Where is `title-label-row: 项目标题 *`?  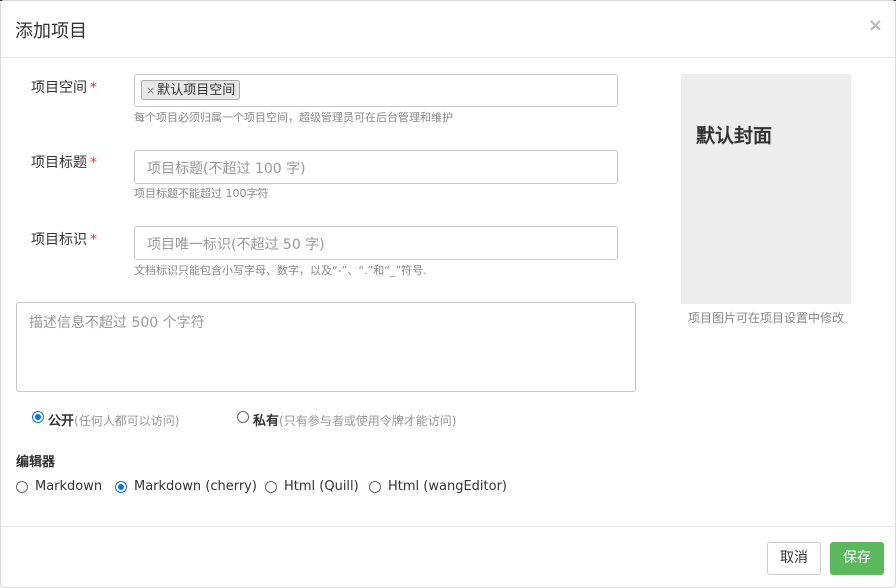
title-label-row: 项目标题 * is located at coordinates (64, 162).